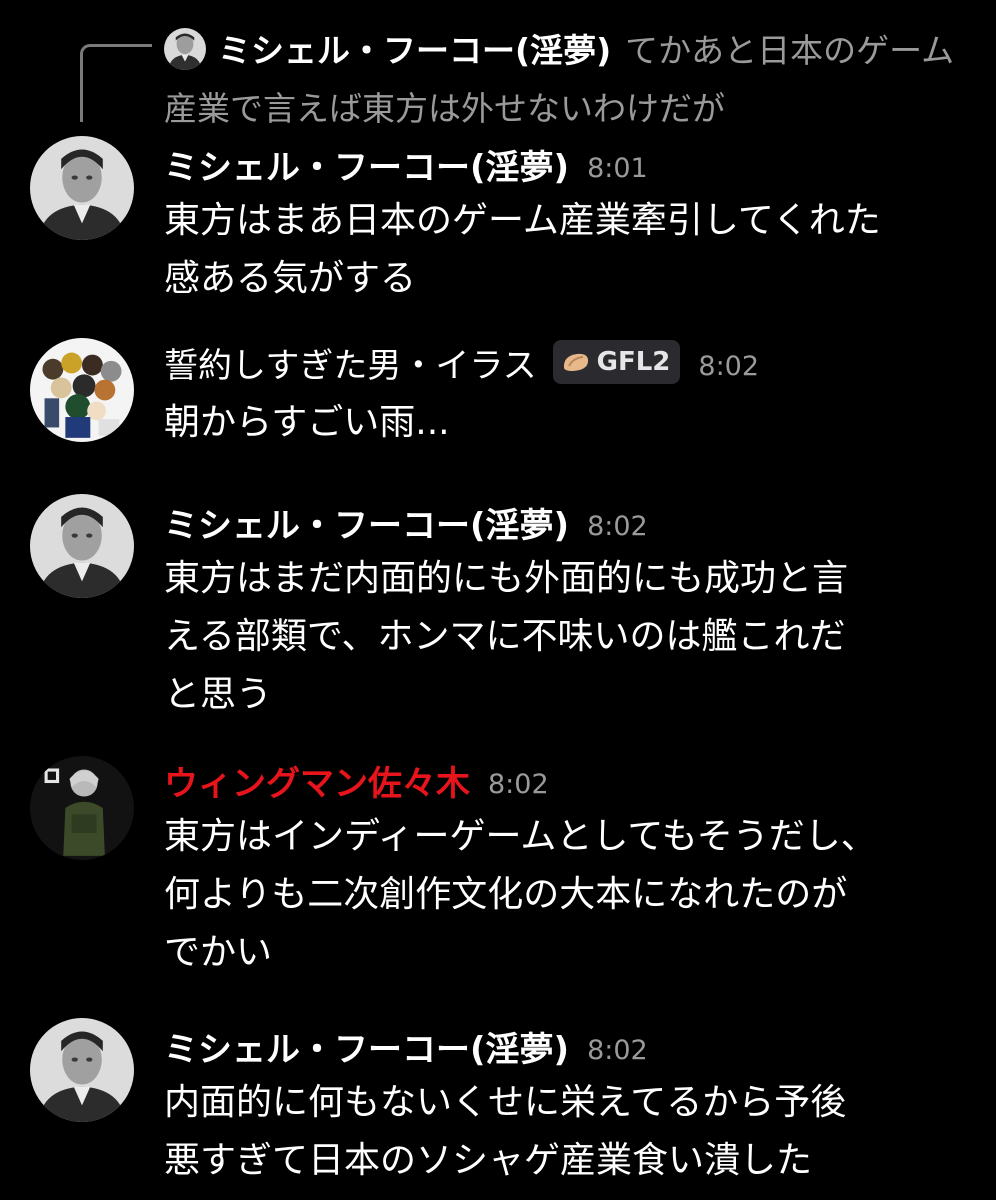 The height and width of the screenshot is (1200, 996). What do you see at coordinates (218, 694) in the screenshot?
I see `message-line: と思う` at bounding box center [218, 694].